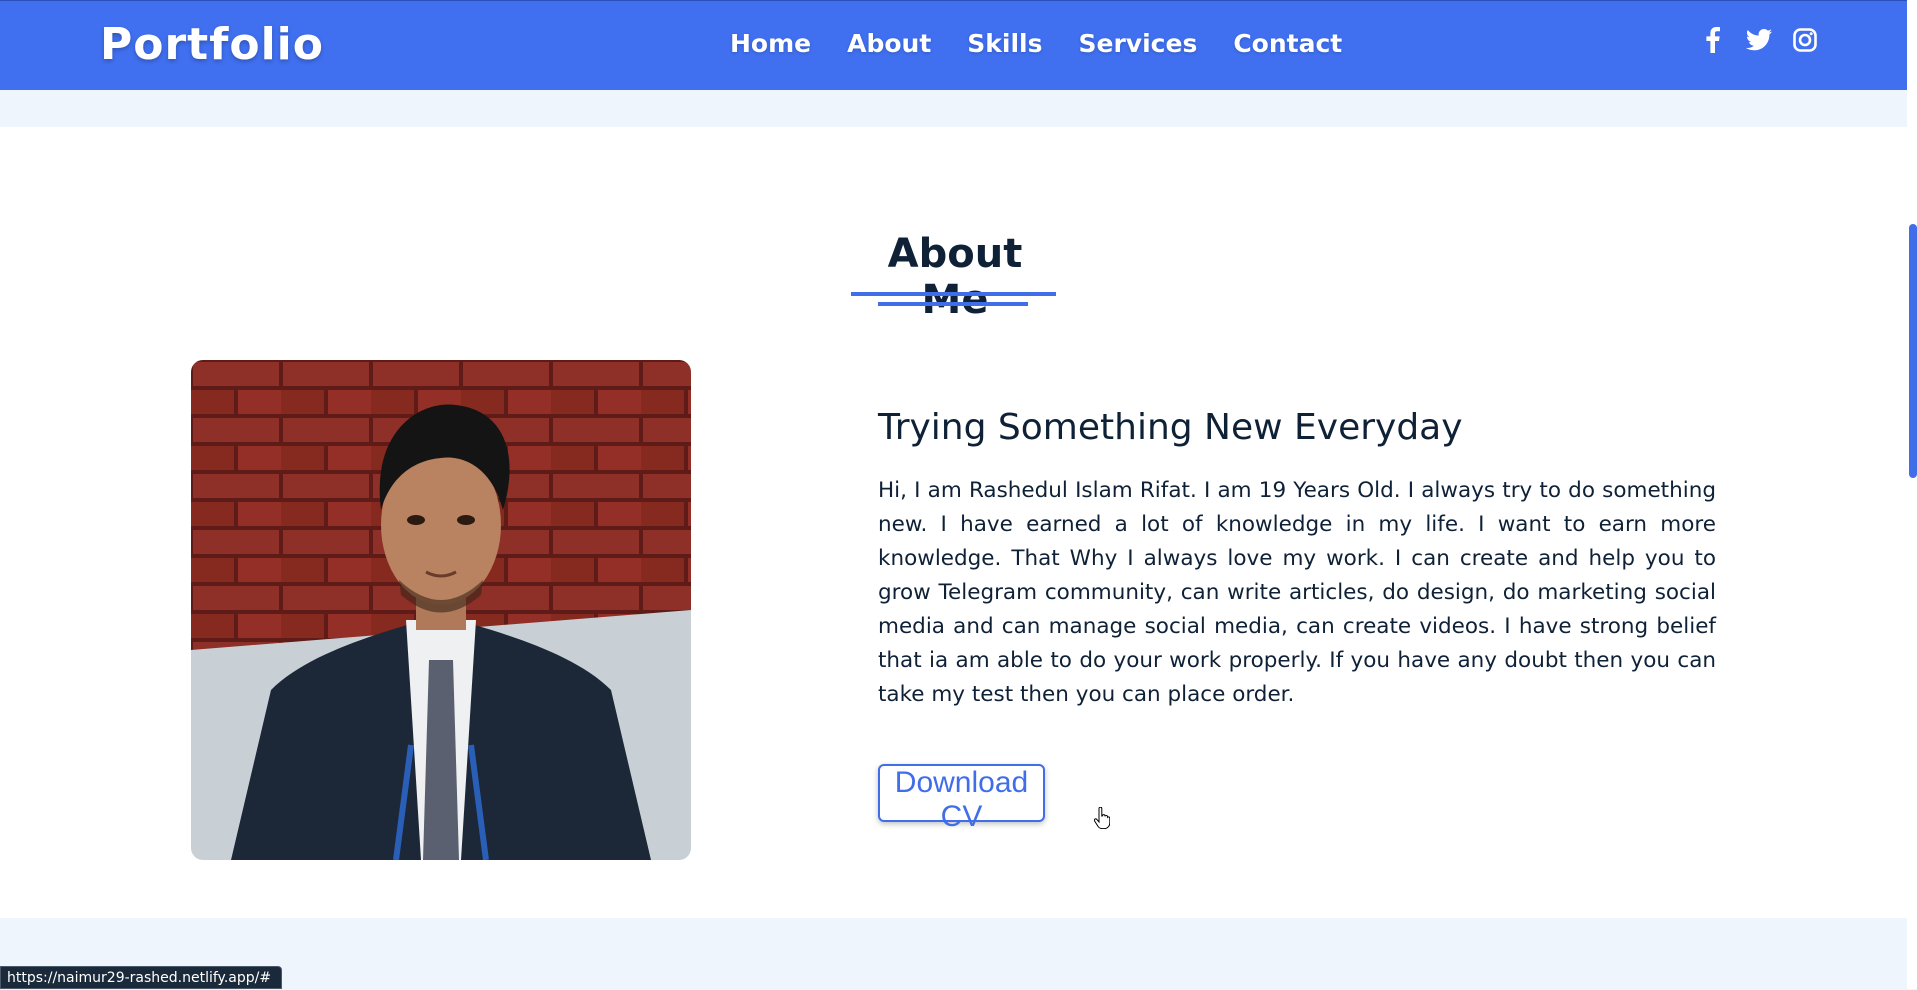 The height and width of the screenshot is (990, 1917). What do you see at coordinates (212, 44) in the screenshot?
I see `brand-logo: Portfolio` at bounding box center [212, 44].